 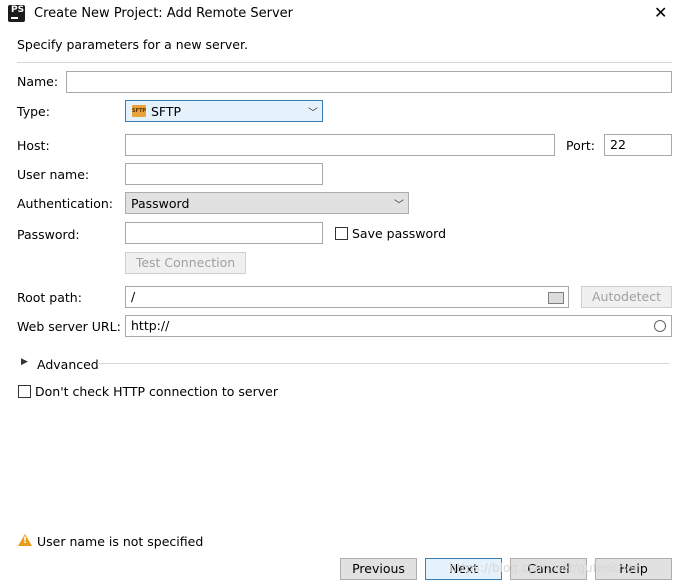 I want to click on authentication-label: Authentication:, so click(x=65, y=203).